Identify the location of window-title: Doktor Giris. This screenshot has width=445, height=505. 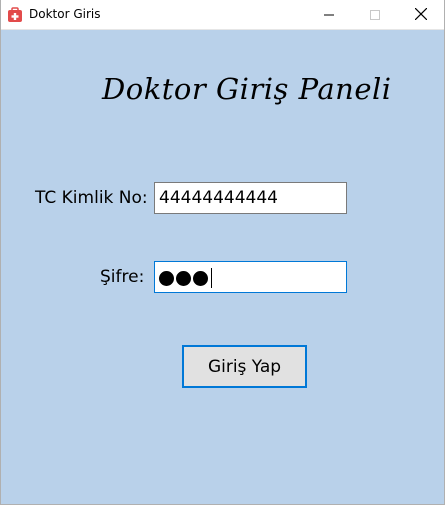
(65, 14).